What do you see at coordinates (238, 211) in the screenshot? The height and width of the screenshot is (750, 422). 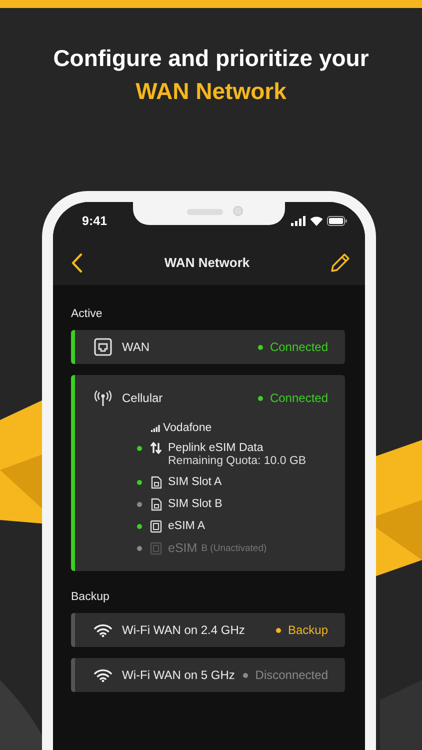 I see `camera-icon` at bounding box center [238, 211].